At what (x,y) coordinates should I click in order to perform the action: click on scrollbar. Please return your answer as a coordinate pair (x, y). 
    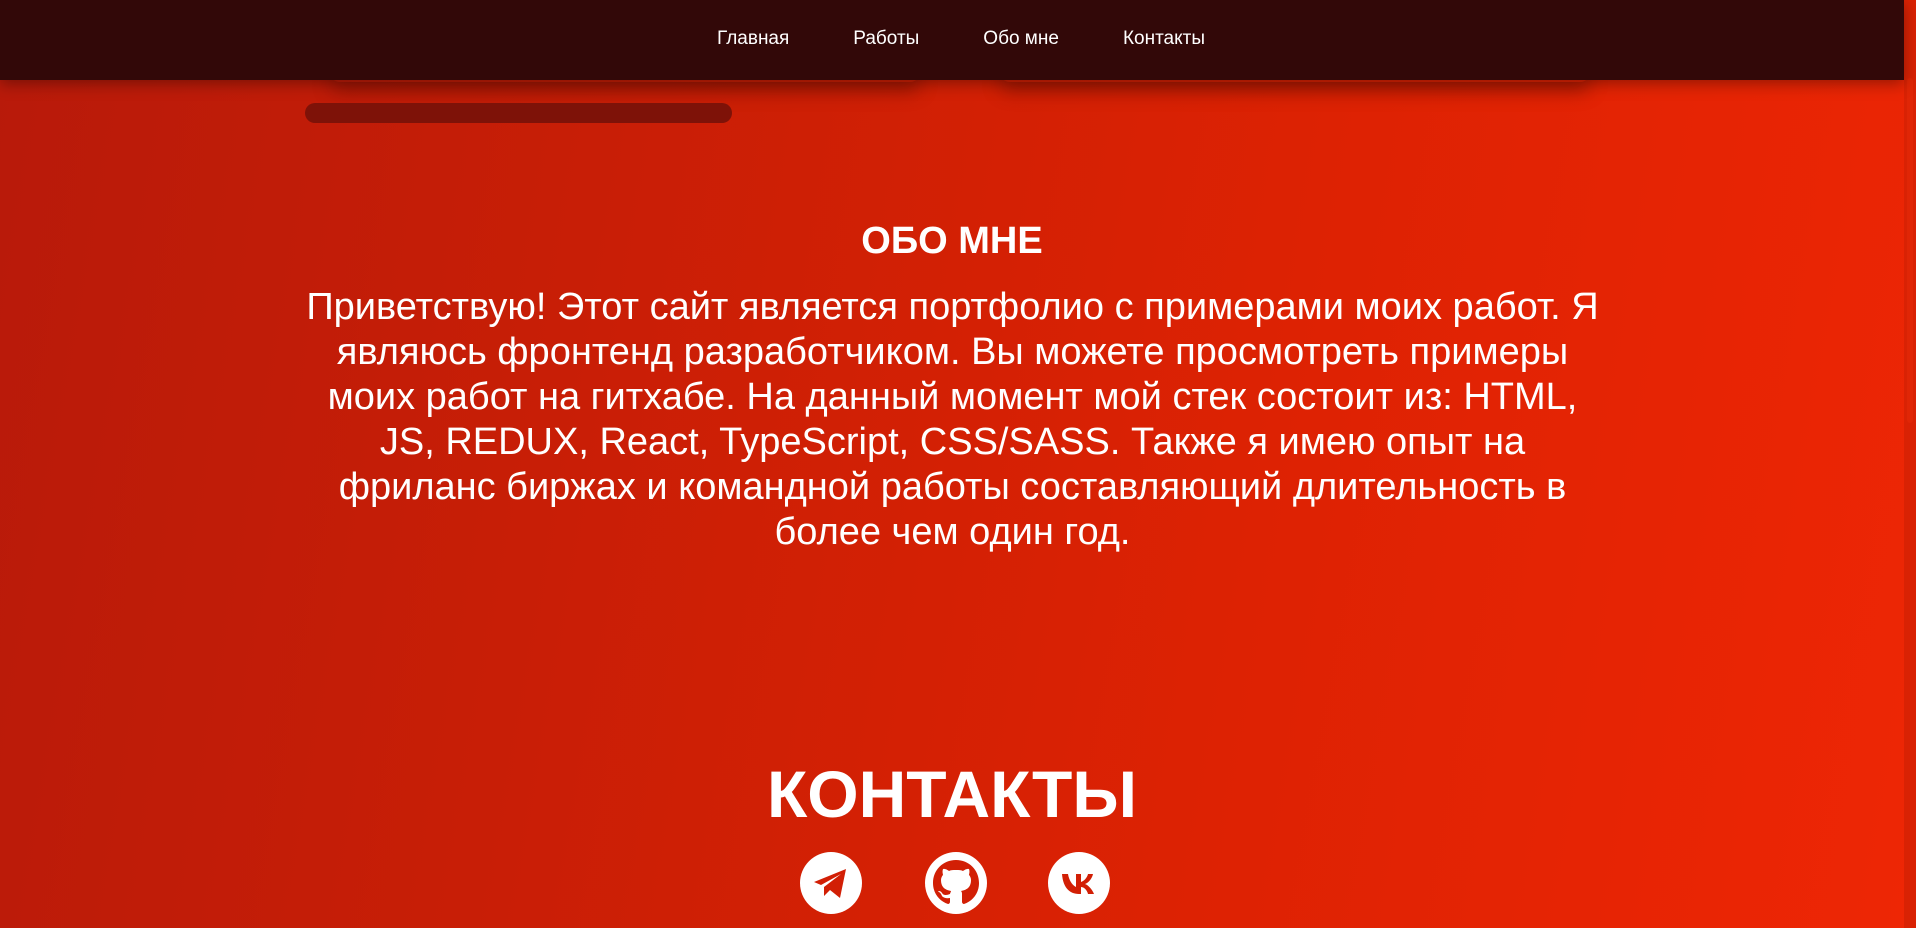
    Looking at the image, I should click on (1910, 464).